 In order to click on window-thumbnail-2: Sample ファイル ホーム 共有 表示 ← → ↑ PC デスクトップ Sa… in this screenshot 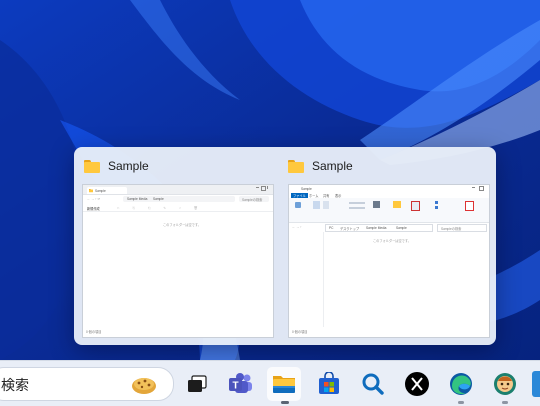, I will do `click(389, 261)`.